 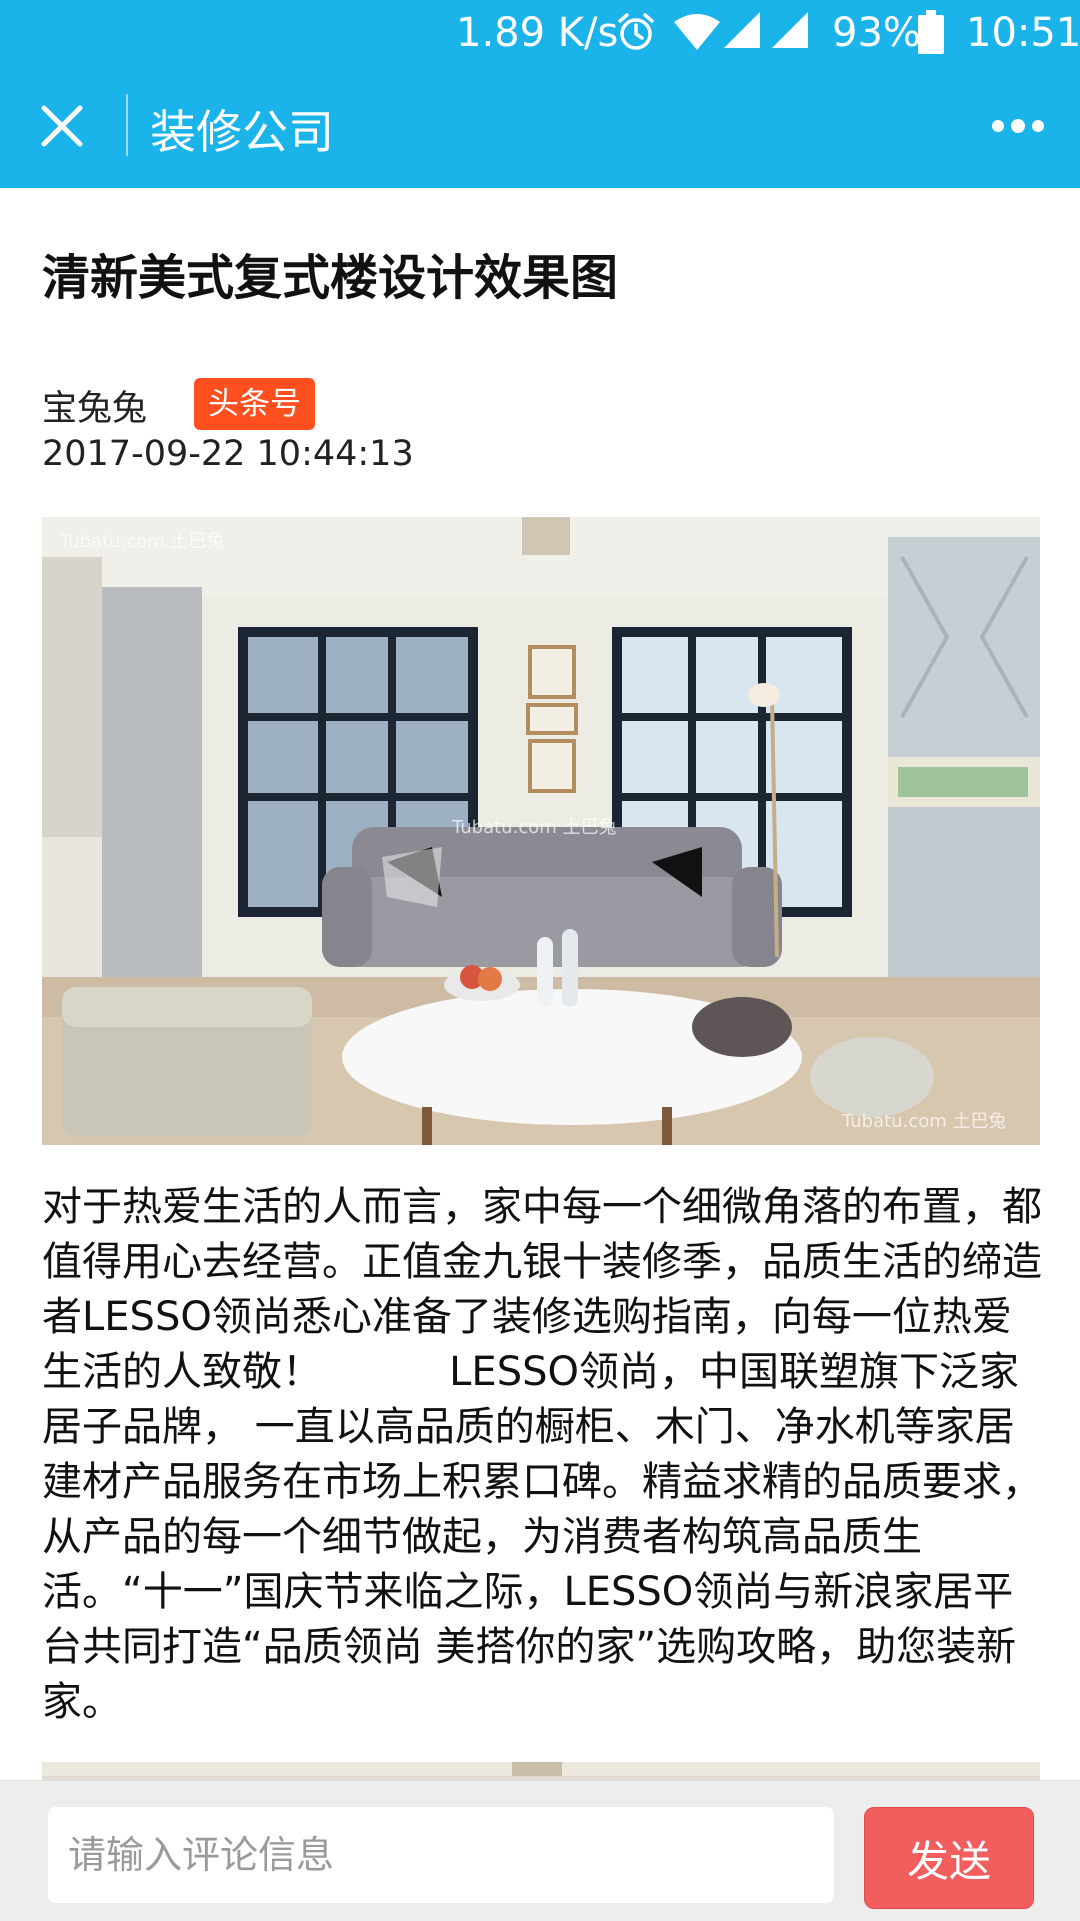 I want to click on title-divider, so click(x=127, y=125).